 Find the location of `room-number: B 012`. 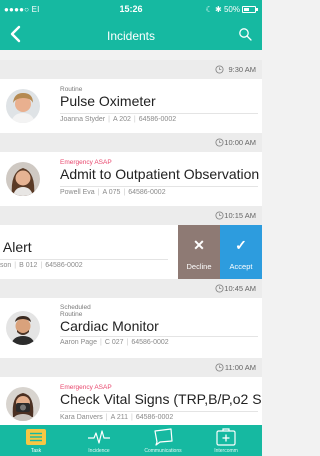

room-number: B 012 is located at coordinates (28, 265).